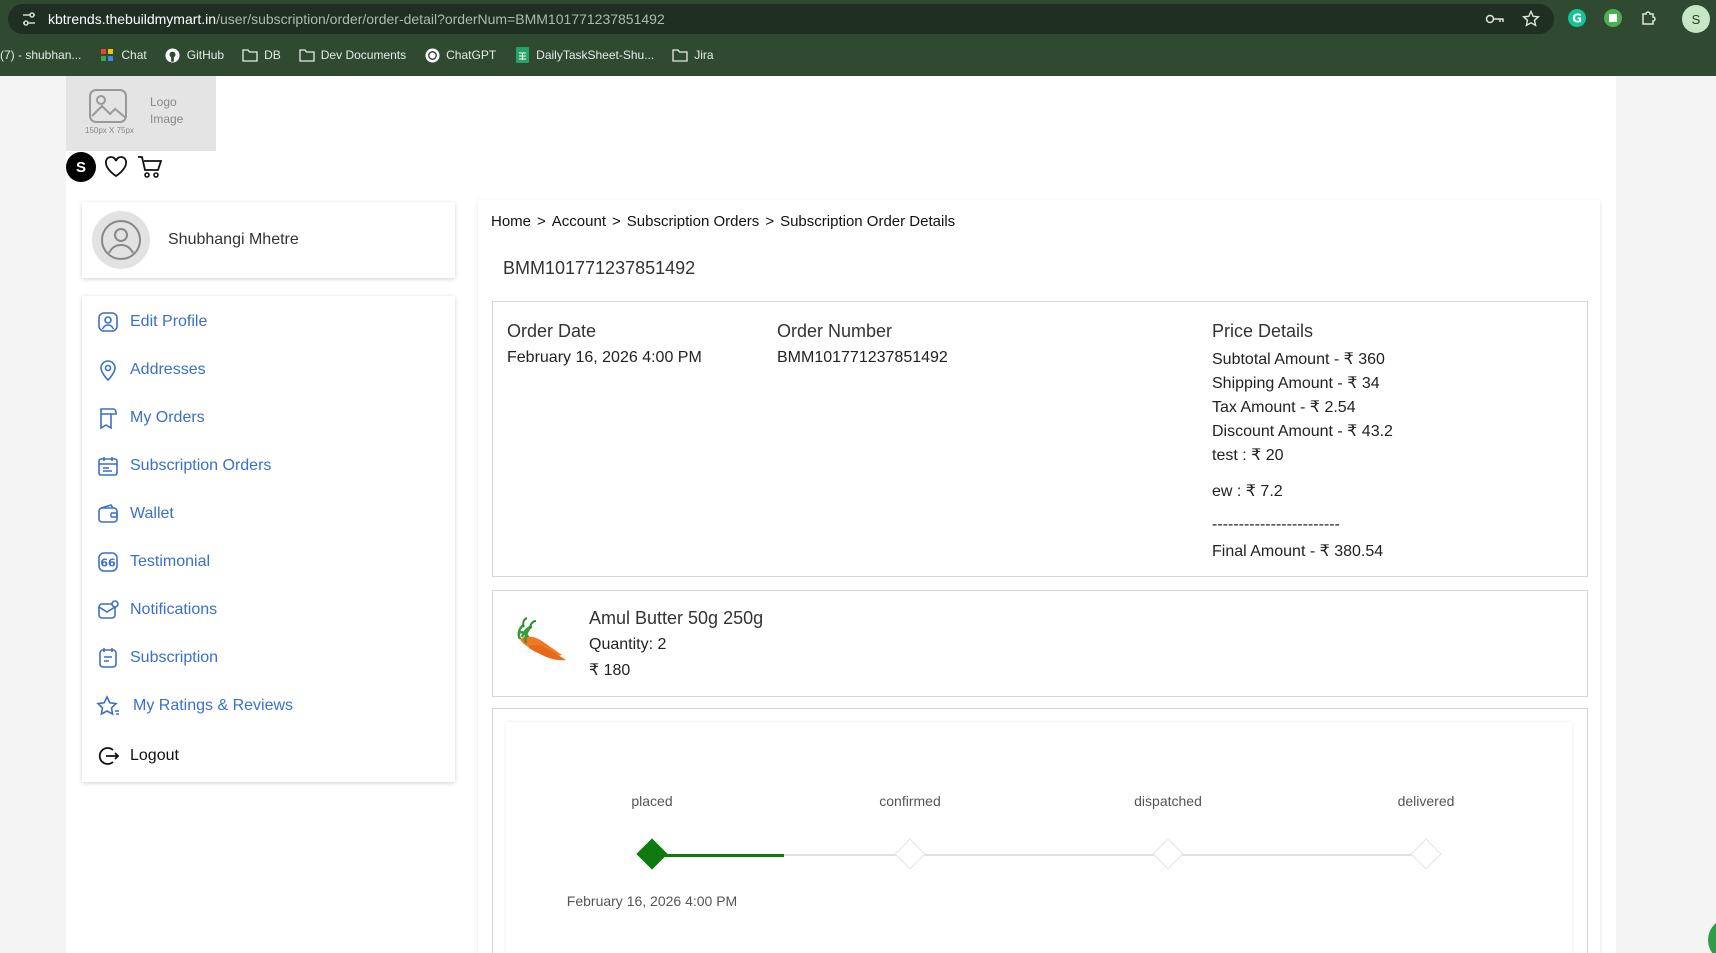 Image resolution: width=1716 pixels, height=953 pixels. I want to click on menu-item-subscription-orders: Subscription Orders, so click(183, 466).